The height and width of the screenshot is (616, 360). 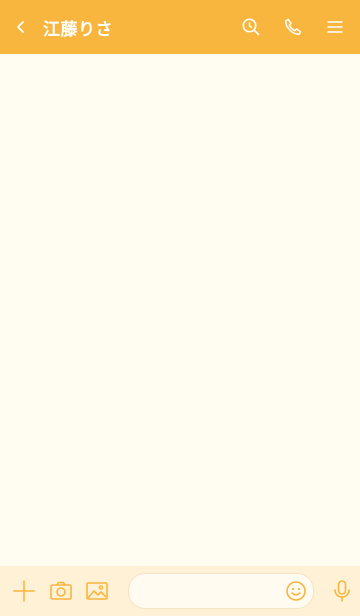 I want to click on mic-icon, so click(x=341, y=591).